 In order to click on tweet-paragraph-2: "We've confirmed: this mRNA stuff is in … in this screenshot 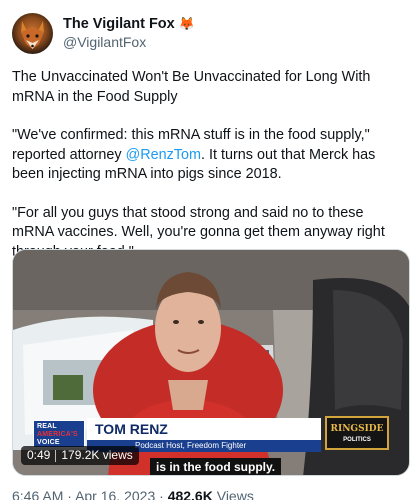, I will do `click(209, 155)`.